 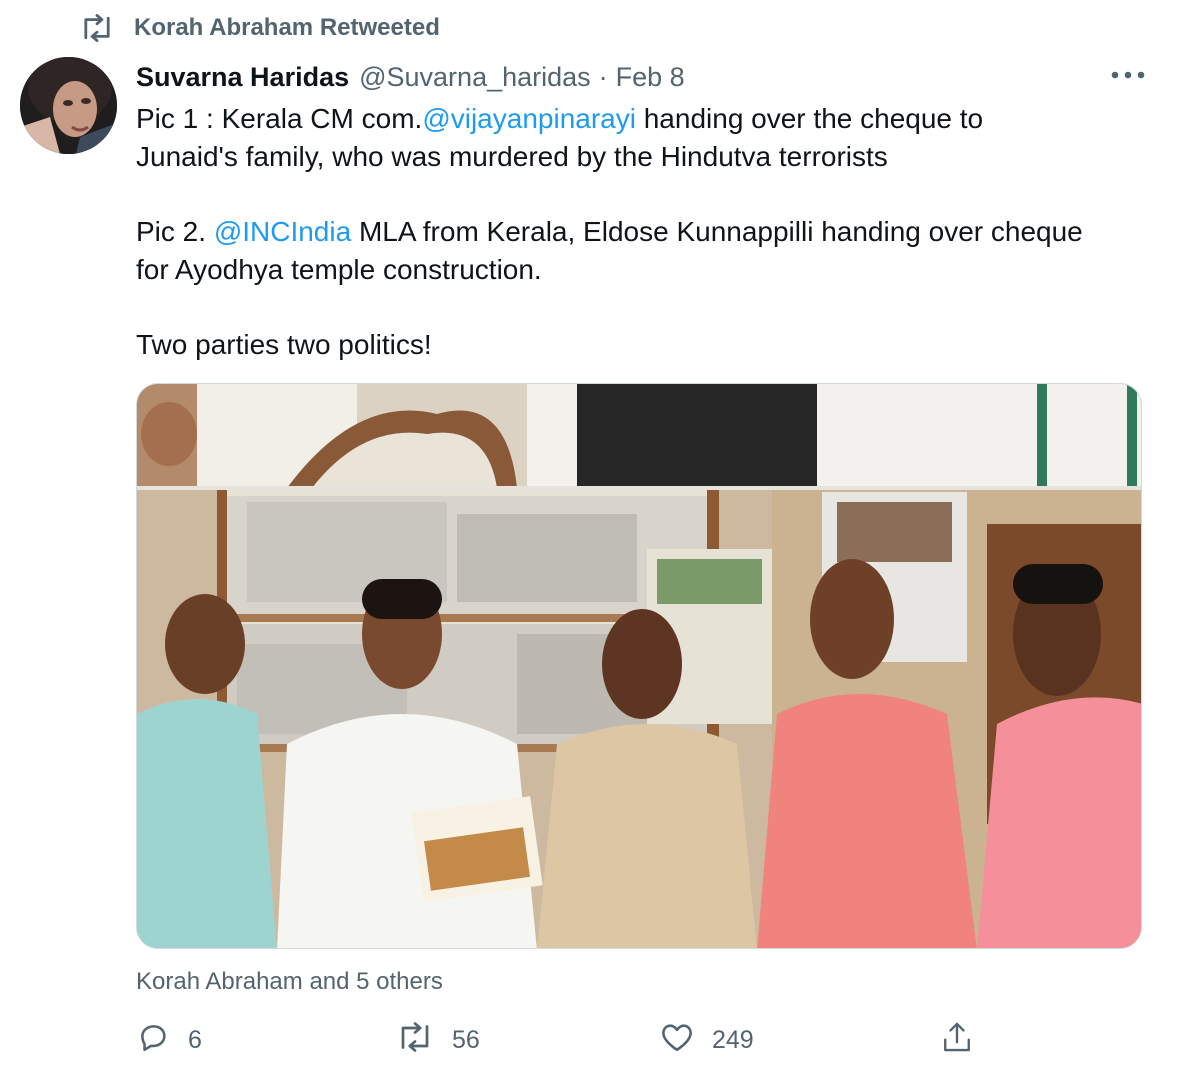 What do you see at coordinates (242, 77) in the screenshot?
I see `author-display-name: Suvarna Haridas` at bounding box center [242, 77].